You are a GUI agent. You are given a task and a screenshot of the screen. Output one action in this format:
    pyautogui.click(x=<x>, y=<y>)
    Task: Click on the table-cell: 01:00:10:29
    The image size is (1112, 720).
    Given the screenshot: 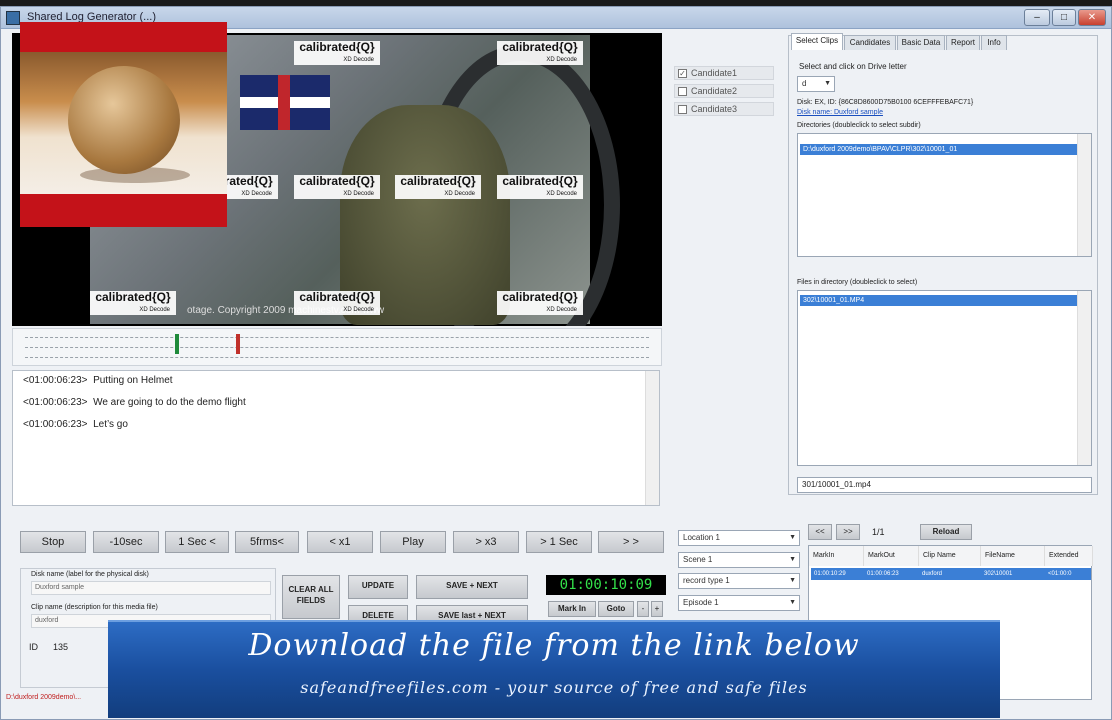 What is the action you would take?
    pyautogui.click(x=837, y=574)
    